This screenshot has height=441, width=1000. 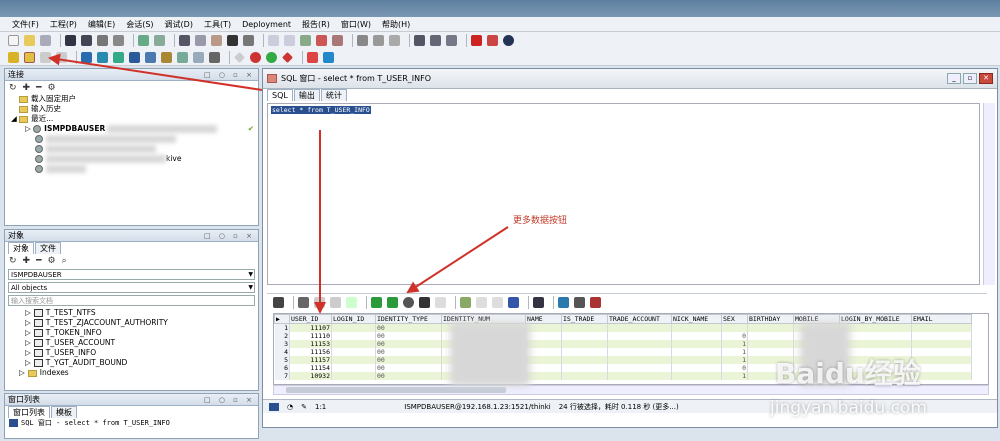 What do you see at coordinates (274, 406) in the screenshot?
I see `output-toggle-icon` at bounding box center [274, 406].